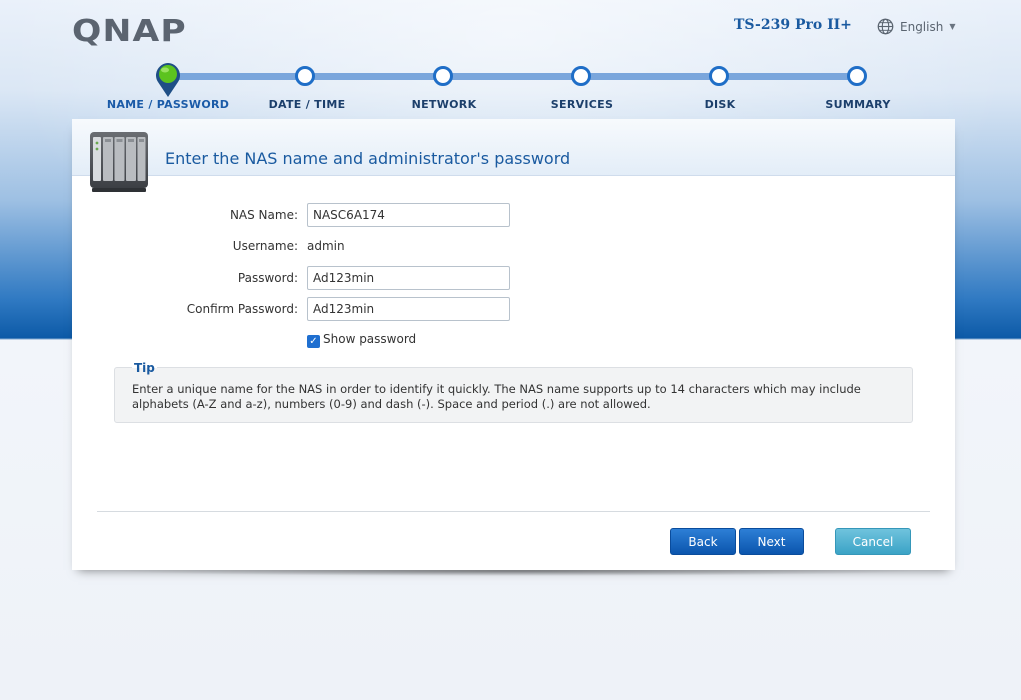 The height and width of the screenshot is (700, 1021). What do you see at coordinates (858, 104) in the screenshot?
I see `step-label-summary: SUMMARY` at bounding box center [858, 104].